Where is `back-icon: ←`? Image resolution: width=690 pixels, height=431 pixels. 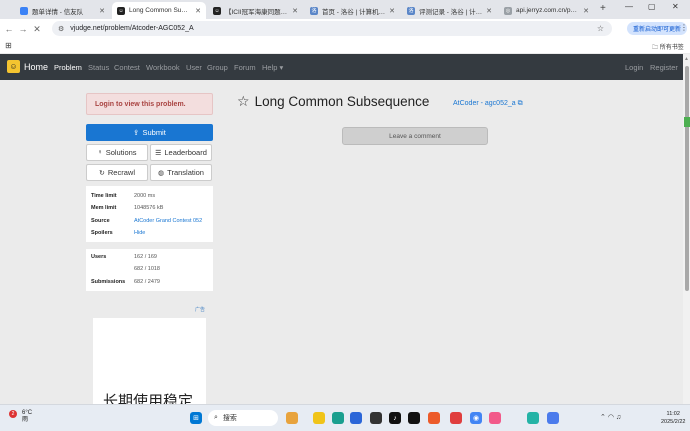
back-icon: ← is located at coordinates (9, 29).